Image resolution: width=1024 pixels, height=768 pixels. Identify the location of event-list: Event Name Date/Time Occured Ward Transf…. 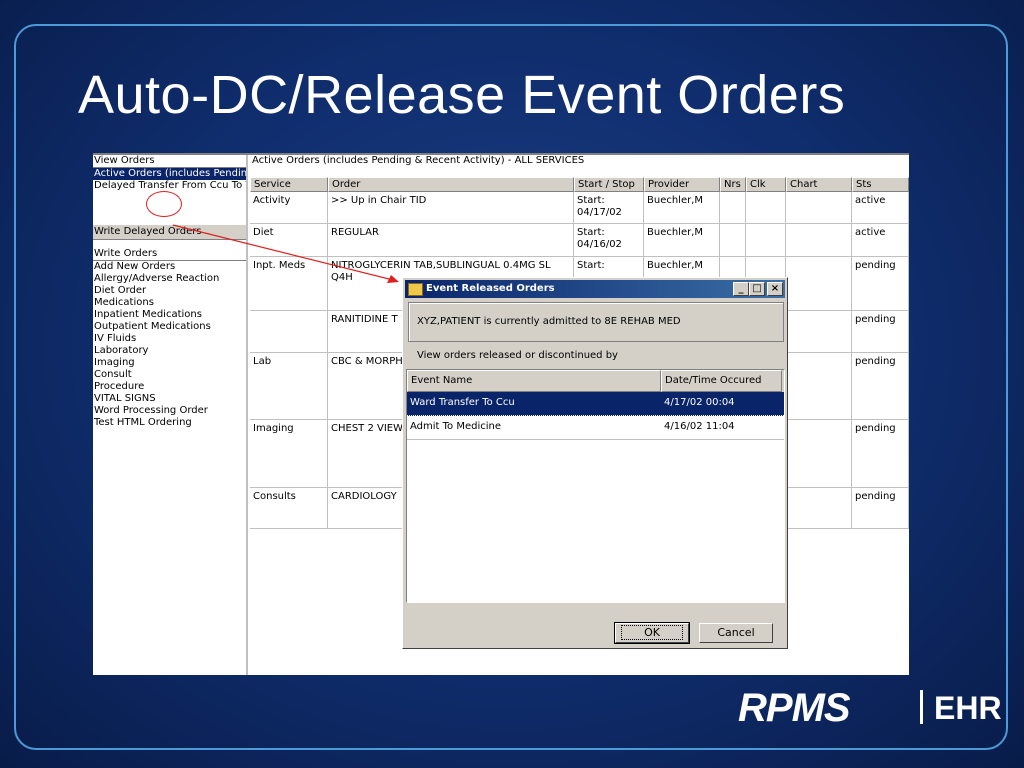
(595, 486).